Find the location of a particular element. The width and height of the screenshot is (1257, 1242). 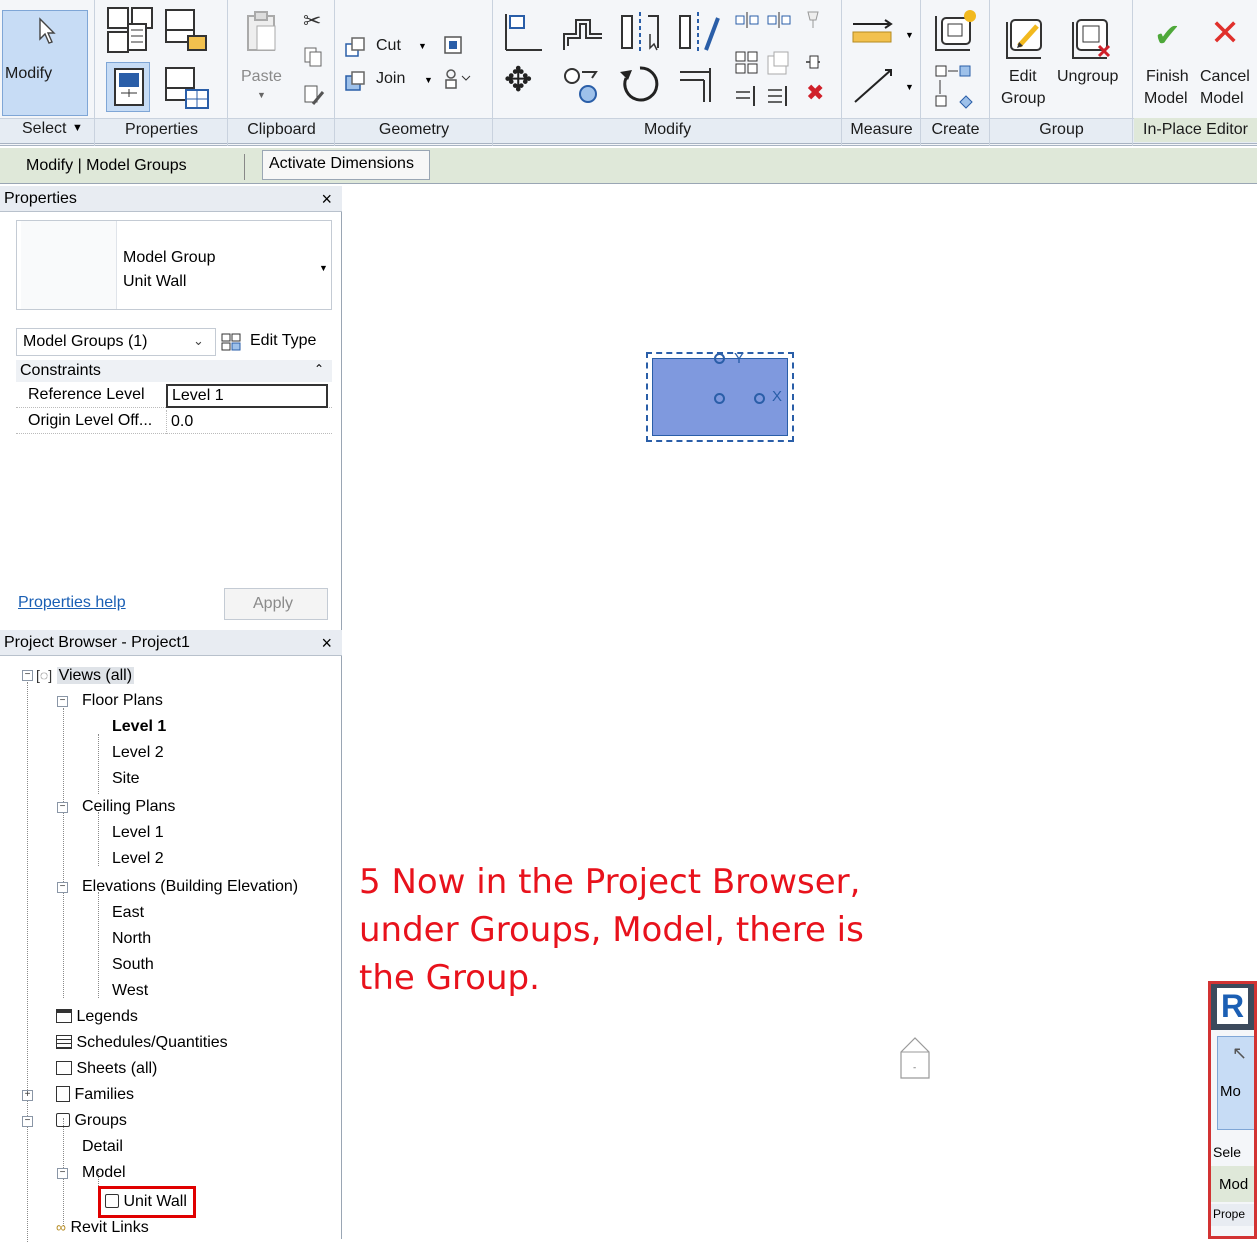

modify-label: Modify is located at coordinates (29, 73).